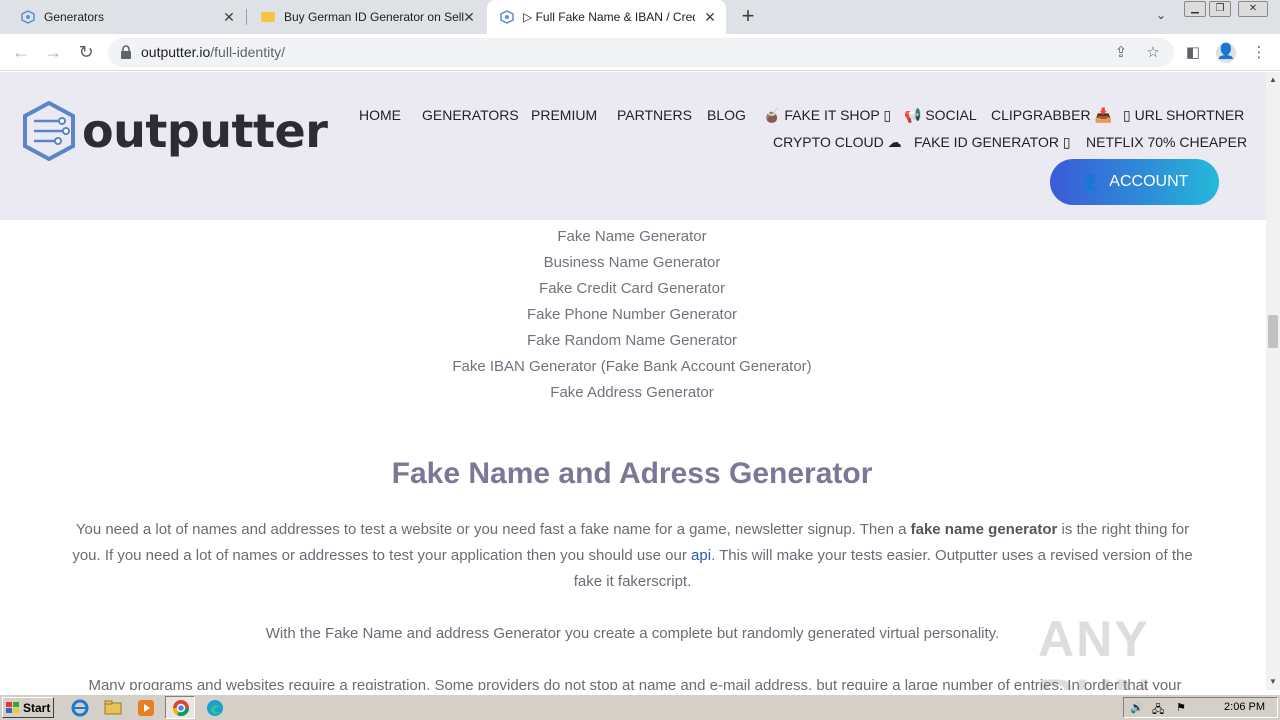 The image size is (1280, 720). I want to click on link-fake-random-name-generator: Fake Random Name Generator, so click(632, 340).